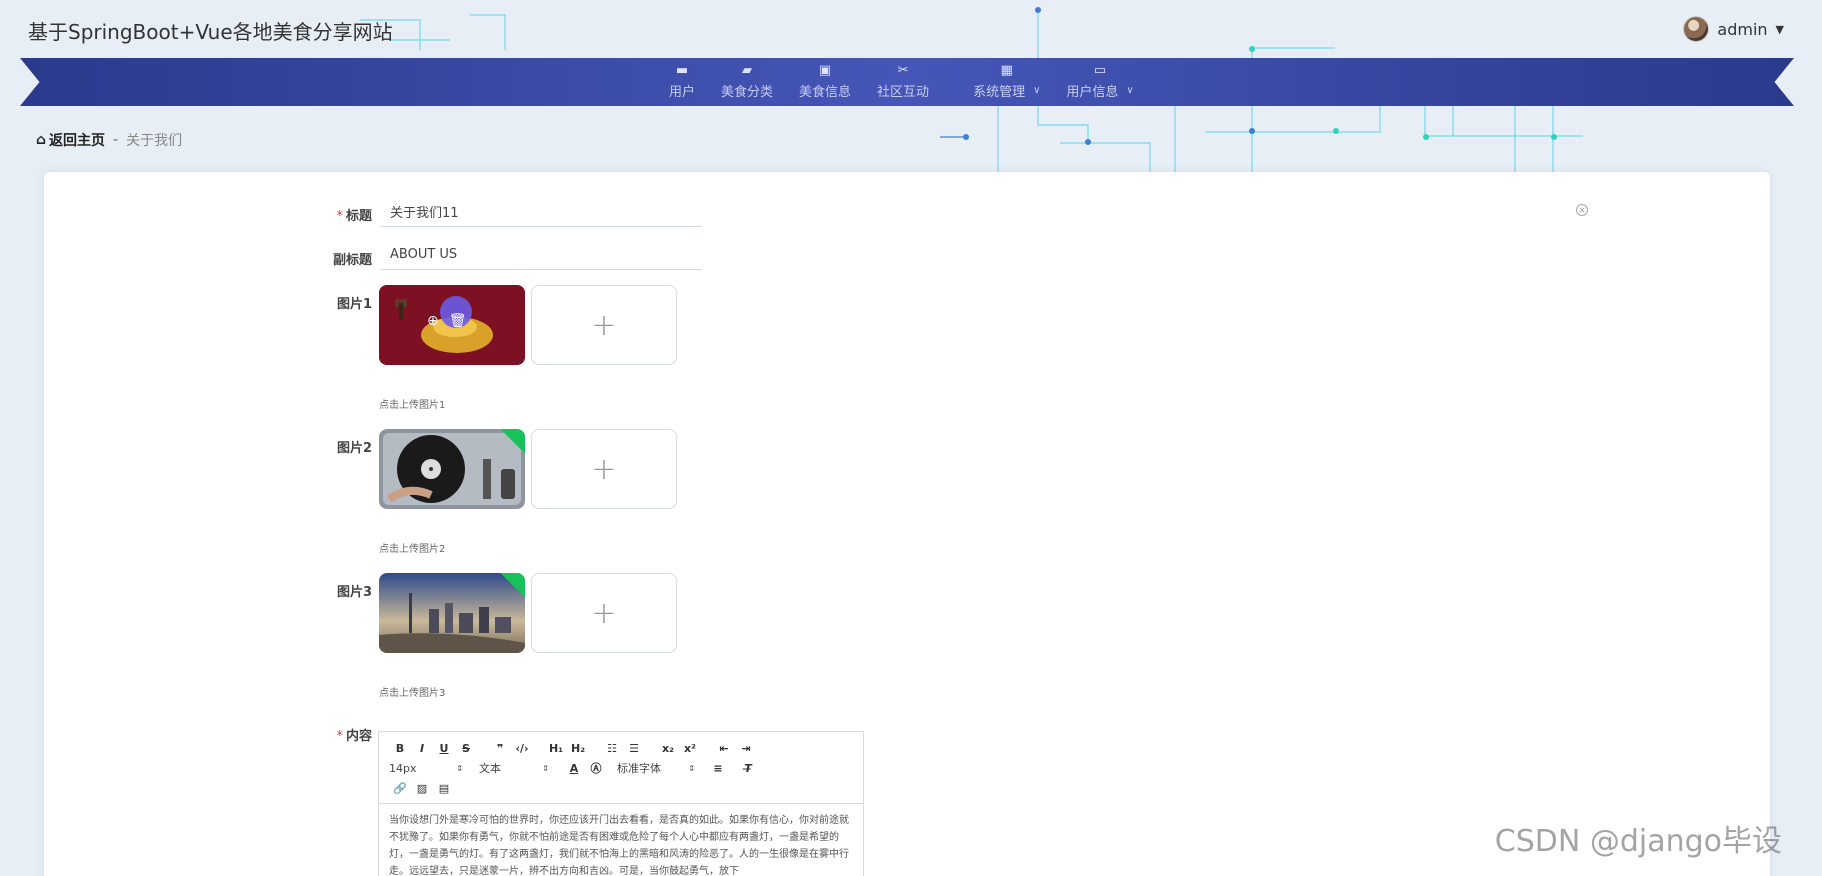  Describe the element at coordinates (578, 748) in the screenshot. I see `heading2-icon: H₂` at that location.